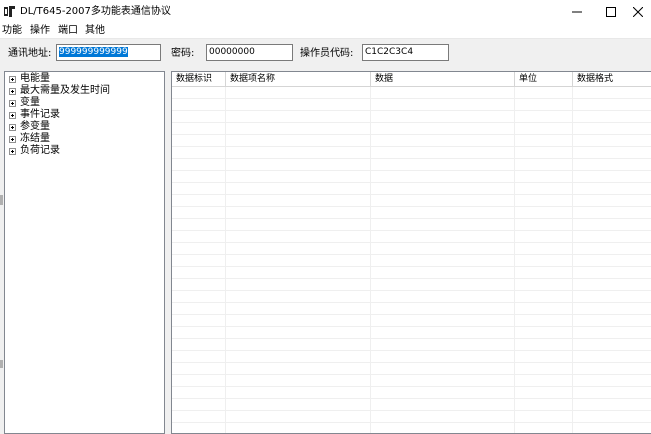 This screenshot has width=651, height=434. What do you see at coordinates (30, 53) in the screenshot?
I see `address-label: 通讯地址:` at bounding box center [30, 53].